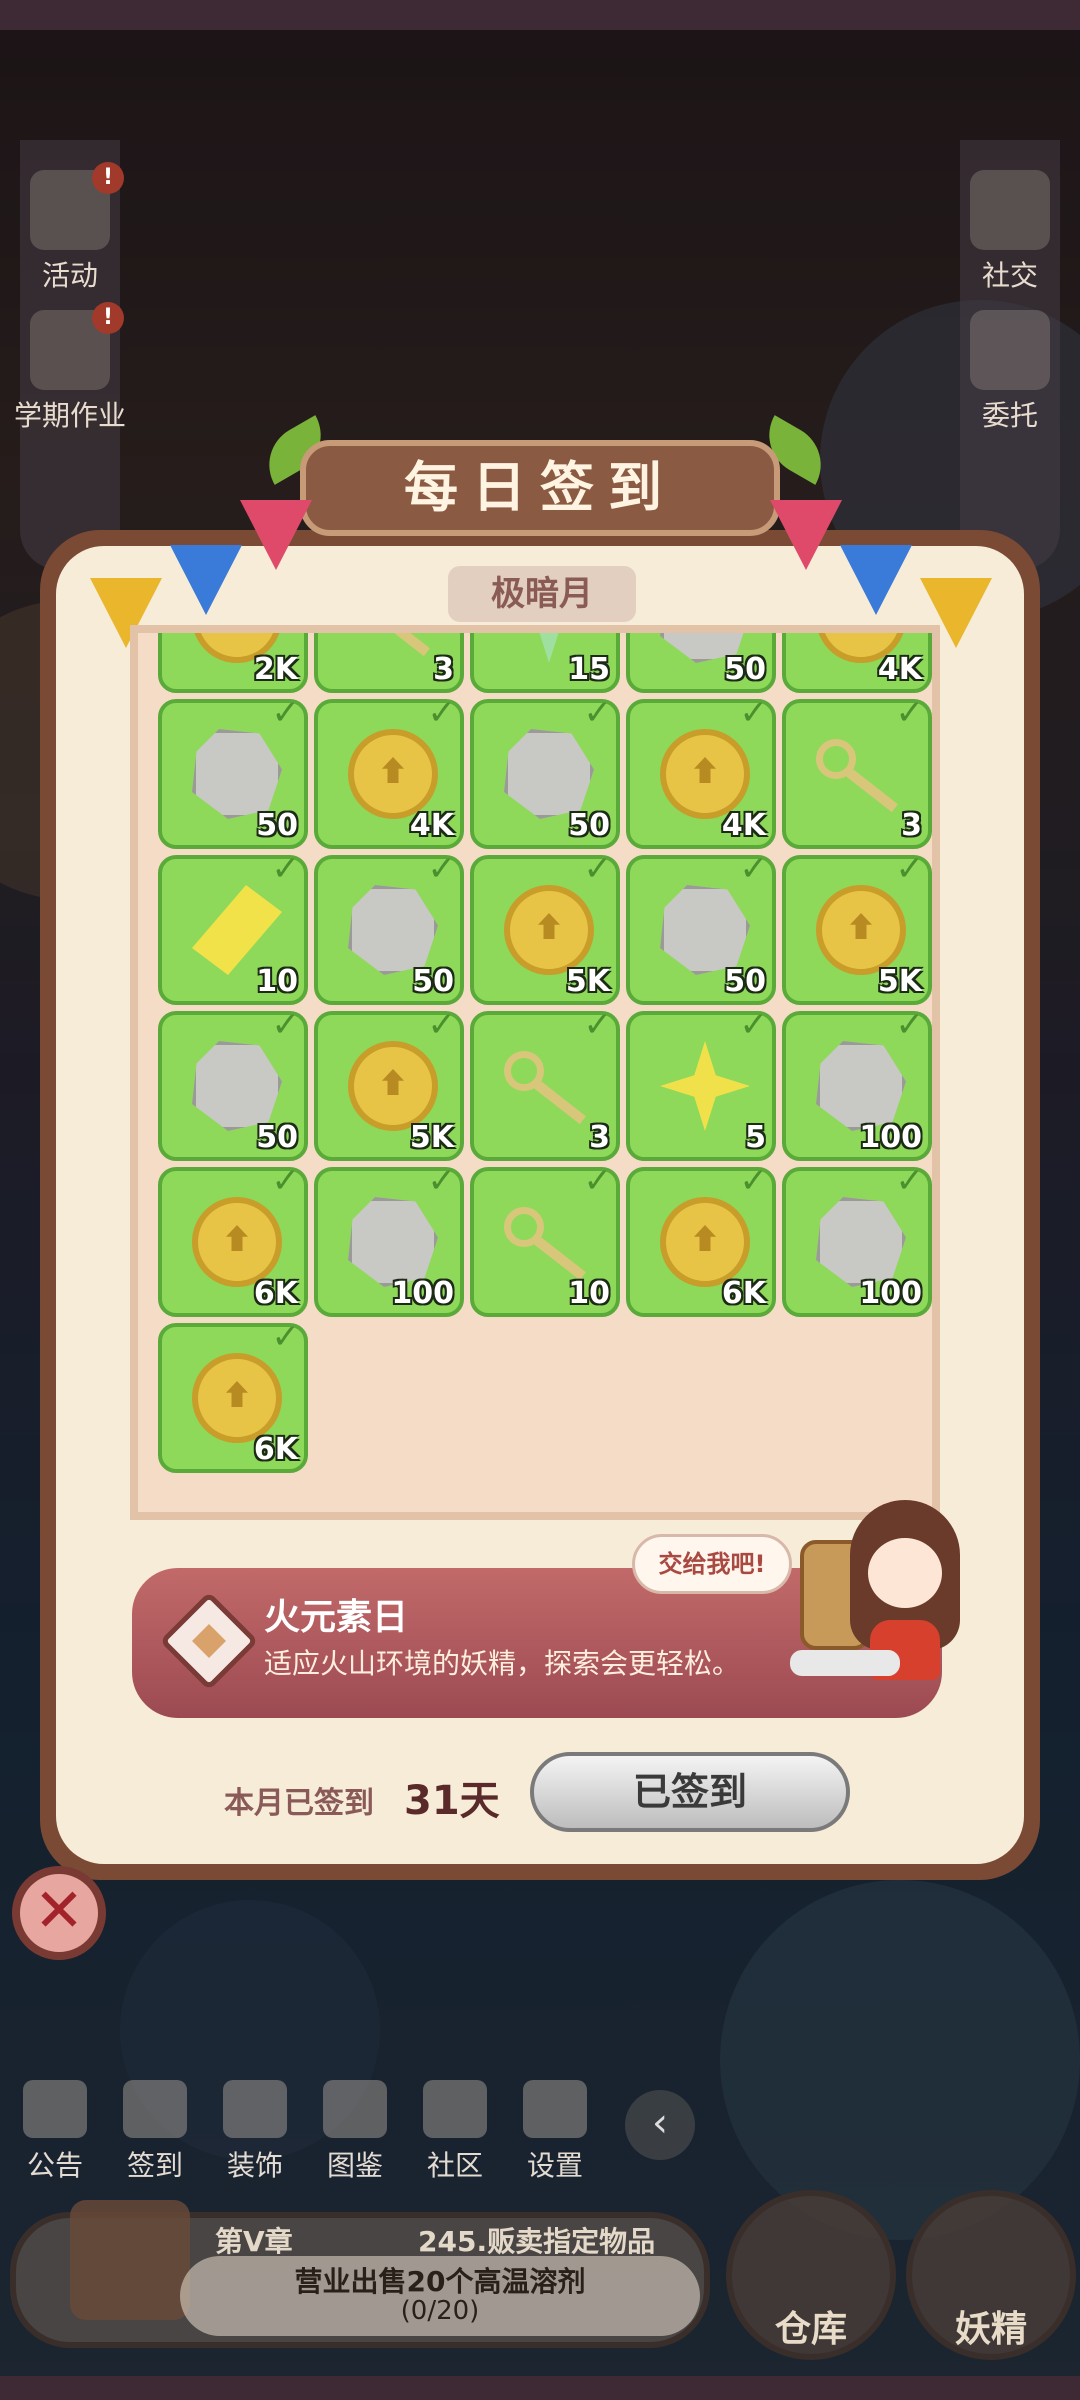 This screenshot has width=1080, height=2400. I want to click on activity-icon: !, so click(77, 206).